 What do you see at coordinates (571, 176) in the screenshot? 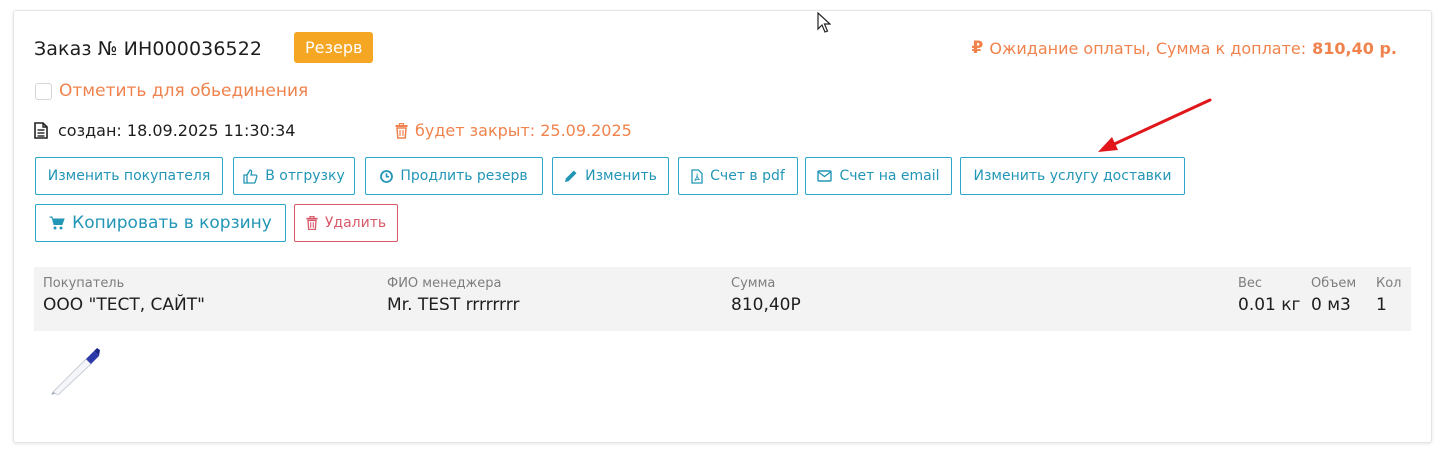
I see `pencil-icon` at bounding box center [571, 176].